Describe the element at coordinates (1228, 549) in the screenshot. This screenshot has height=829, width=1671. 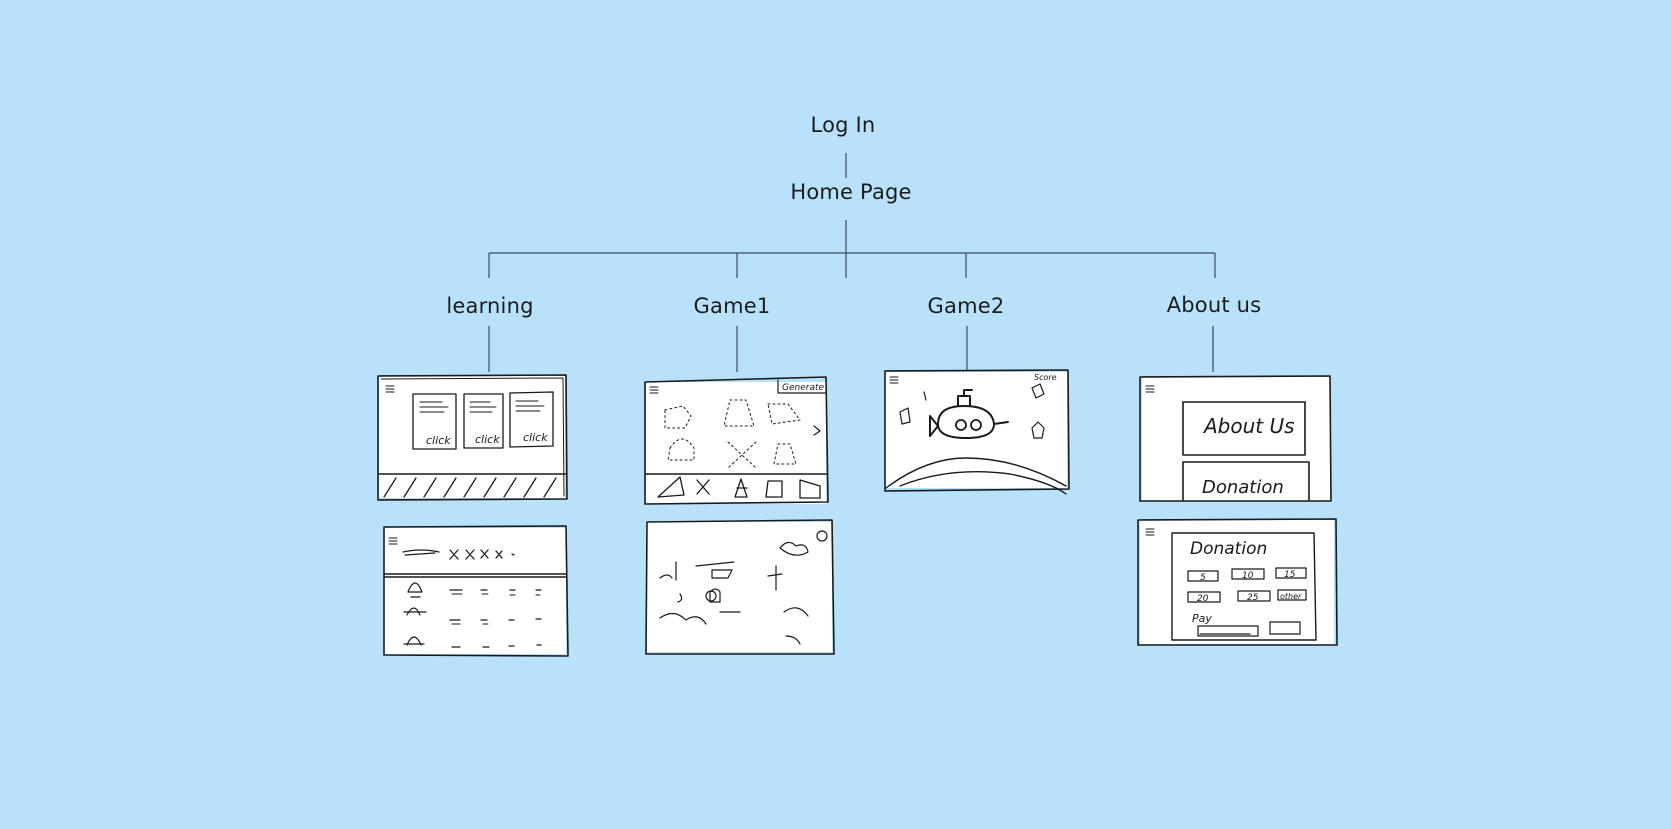
I see `donation-title-text: Donation` at that location.